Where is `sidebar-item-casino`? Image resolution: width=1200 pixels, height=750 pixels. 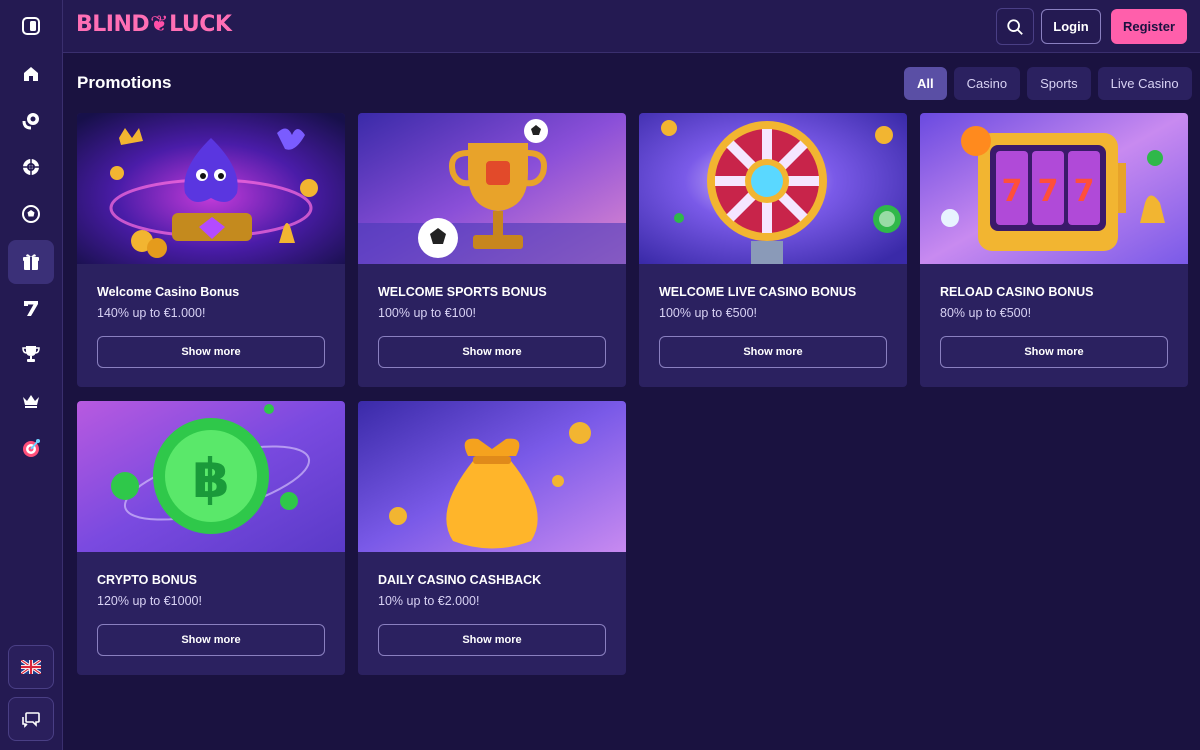
sidebar-item-casino is located at coordinates (31, 121).